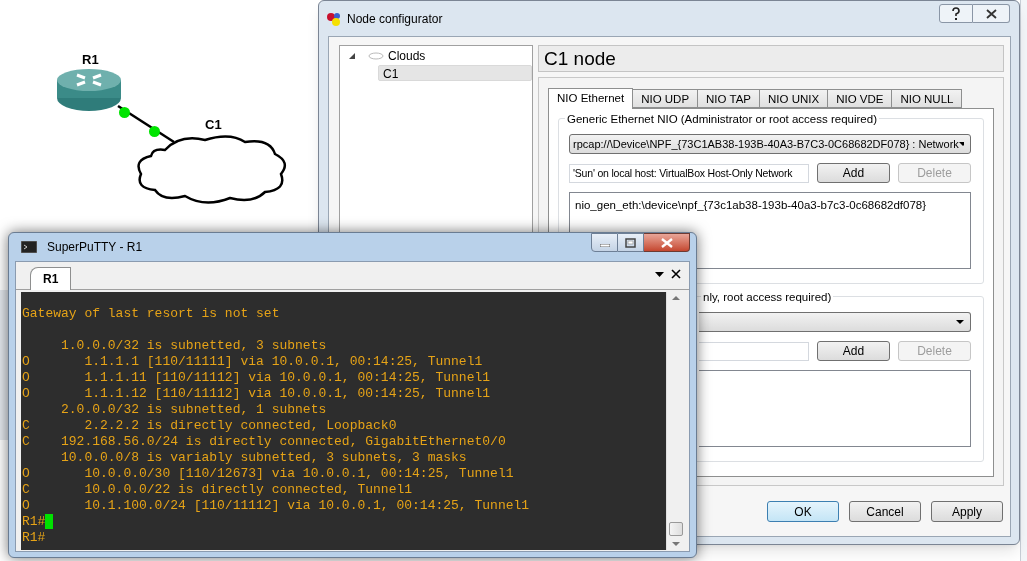  What do you see at coordinates (395, 19) in the screenshot?
I see `window-title: Node configurator` at bounding box center [395, 19].